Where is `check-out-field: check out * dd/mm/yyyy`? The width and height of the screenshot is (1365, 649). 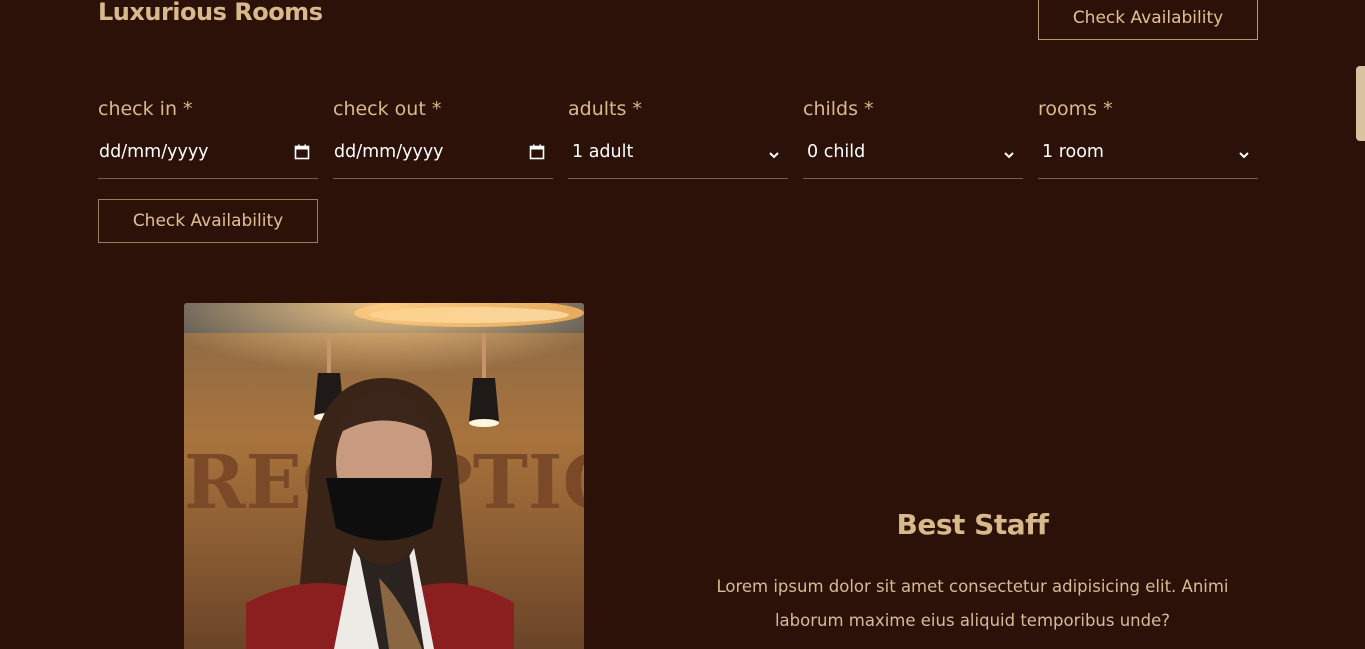
check-out-field: check out * dd/mm/yyyy is located at coordinates (443, 138).